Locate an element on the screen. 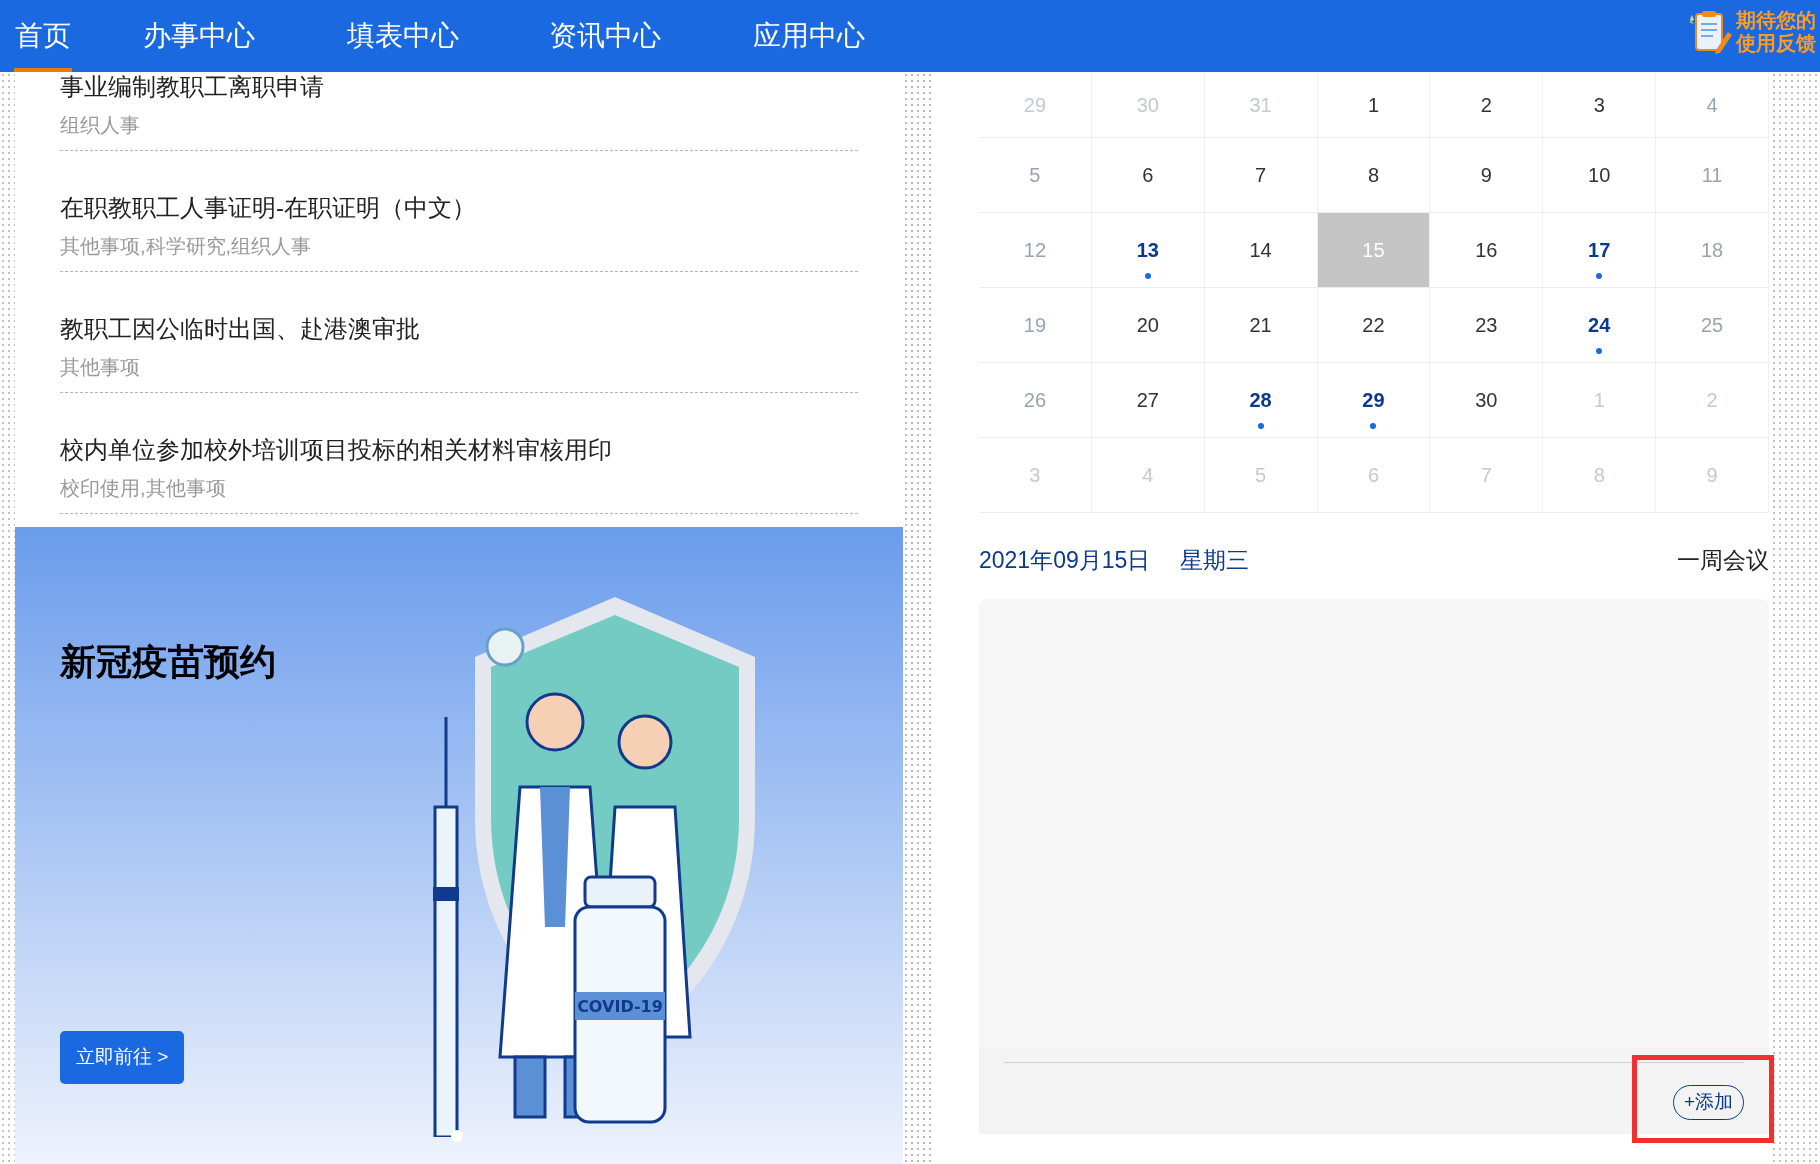 The height and width of the screenshot is (1164, 1820). calendar-day: 3 is located at coordinates (1600, 104).